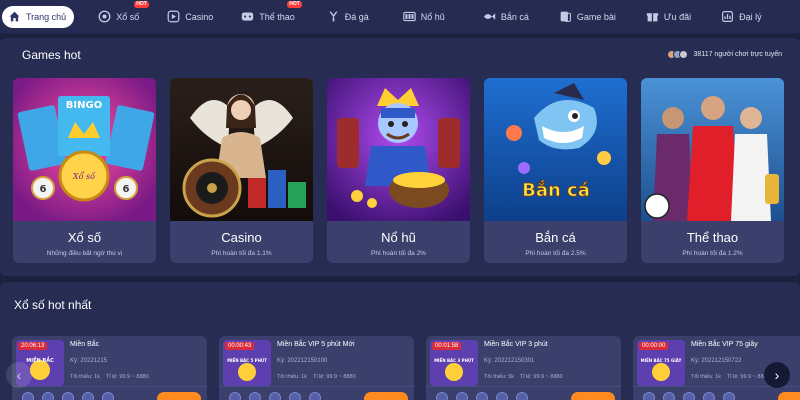 This screenshot has width=800, height=400. Describe the element at coordinates (596, 16) in the screenshot. I see `nav-label: Game bài` at that location.